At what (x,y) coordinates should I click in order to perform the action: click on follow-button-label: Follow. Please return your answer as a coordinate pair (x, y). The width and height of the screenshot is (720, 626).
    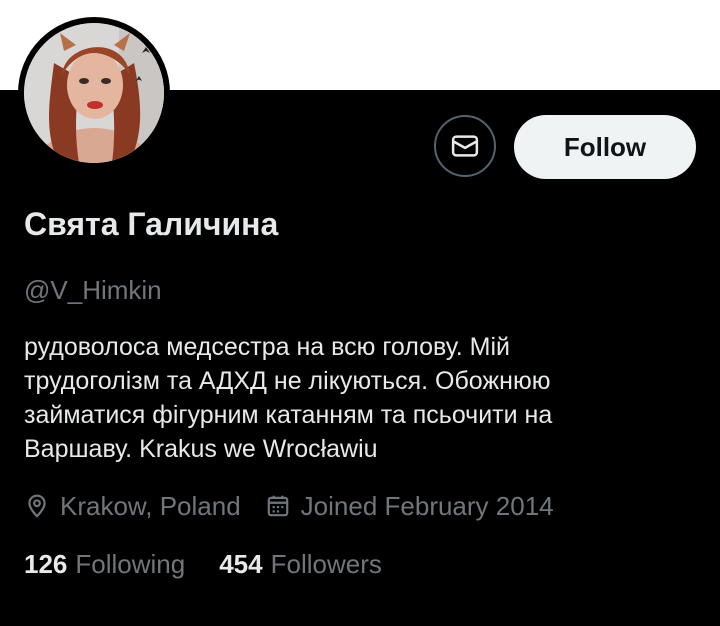
    Looking at the image, I should click on (605, 146).